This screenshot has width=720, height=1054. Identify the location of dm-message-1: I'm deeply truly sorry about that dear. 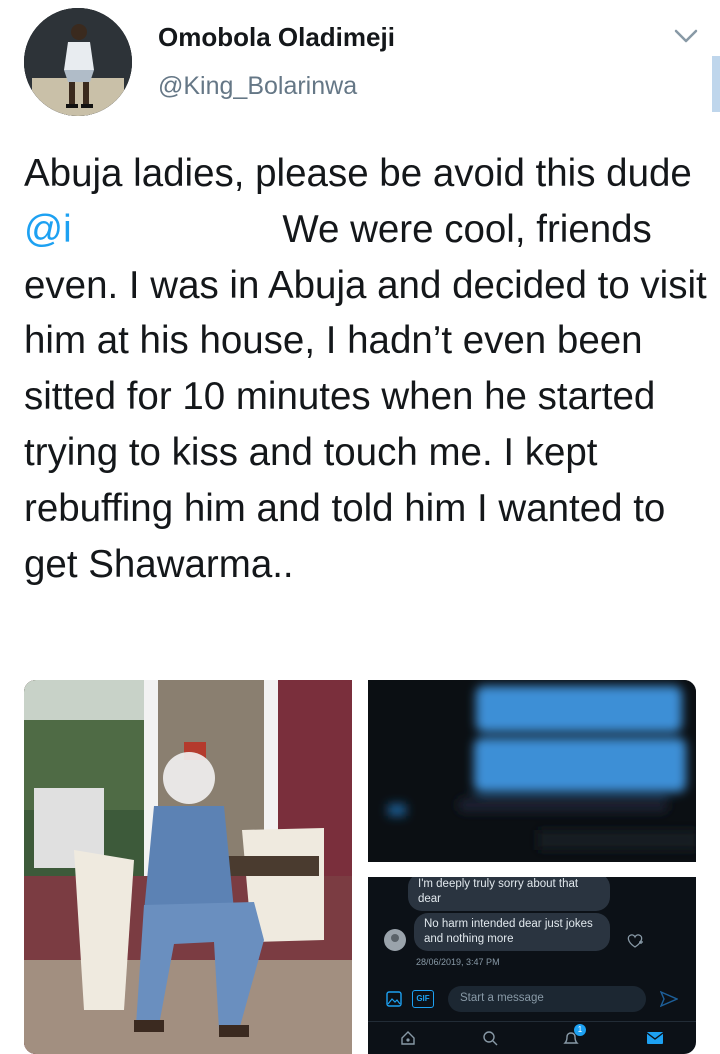
(509, 894).